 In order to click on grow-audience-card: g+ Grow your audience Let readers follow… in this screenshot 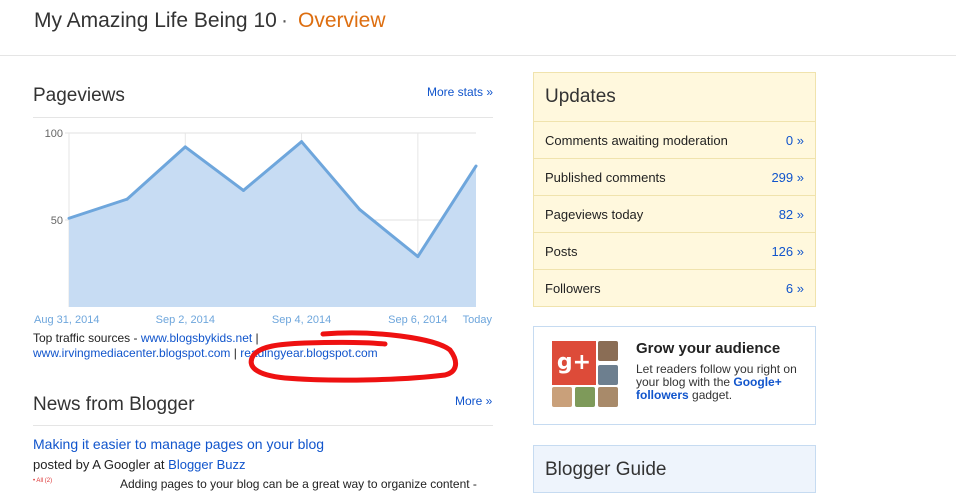, I will do `click(674, 375)`.